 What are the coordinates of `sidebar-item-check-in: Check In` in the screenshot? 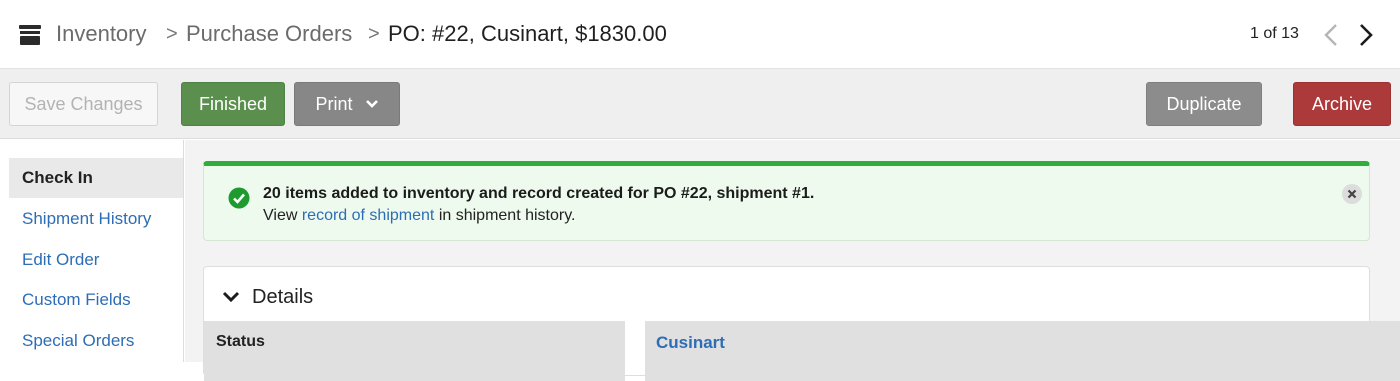 It's located at (96, 178).